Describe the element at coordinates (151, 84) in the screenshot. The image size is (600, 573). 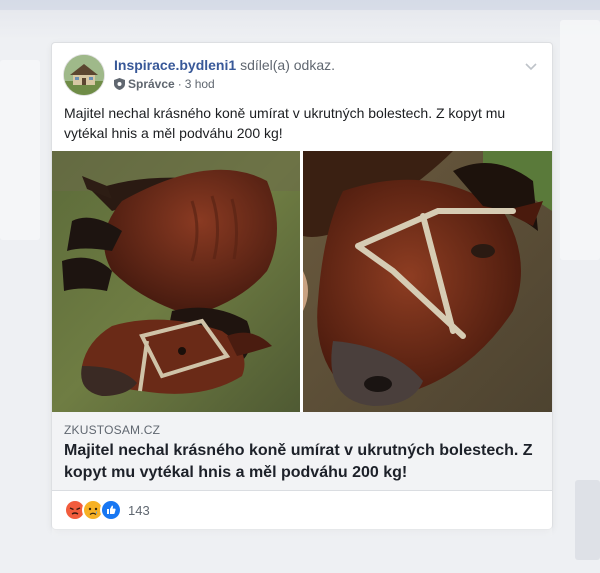
I see `role-label: Správce` at that location.